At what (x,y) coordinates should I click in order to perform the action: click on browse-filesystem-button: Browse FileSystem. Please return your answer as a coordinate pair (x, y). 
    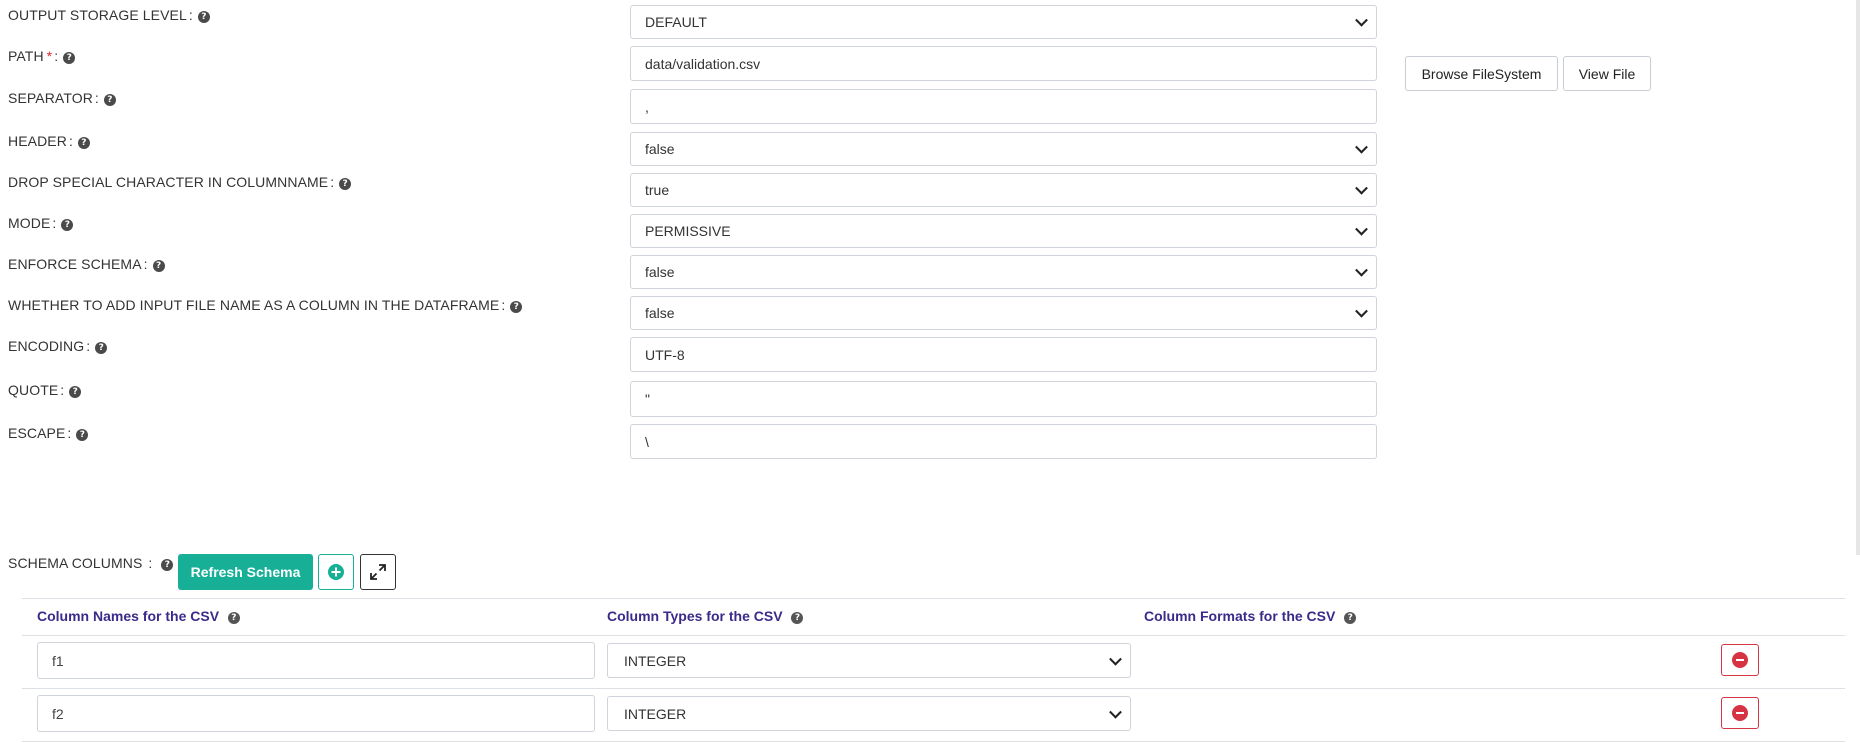
    Looking at the image, I should click on (1481, 73).